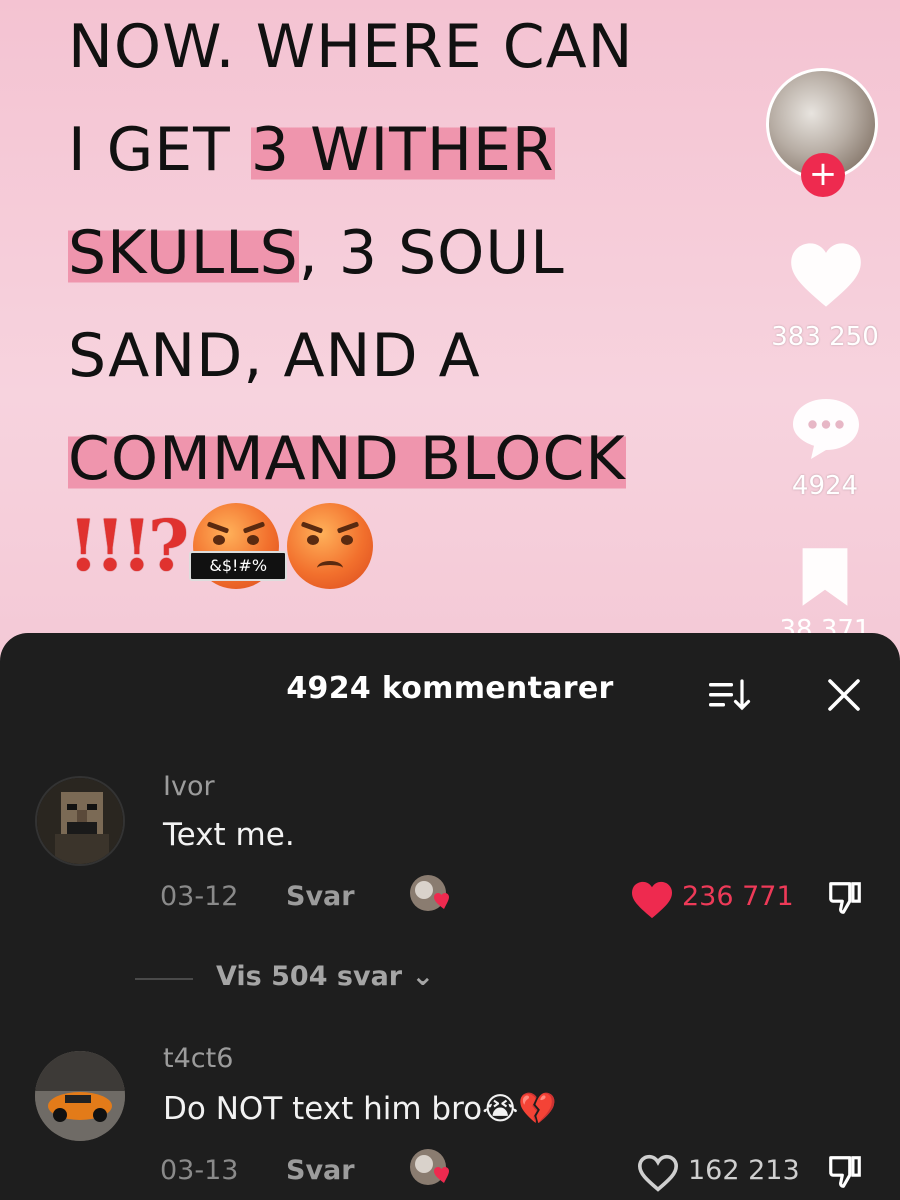 Image resolution: width=900 pixels, height=1200 pixels. Describe the element at coordinates (128, 545) in the screenshot. I see `exclamation-marks: !!!?` at that location.